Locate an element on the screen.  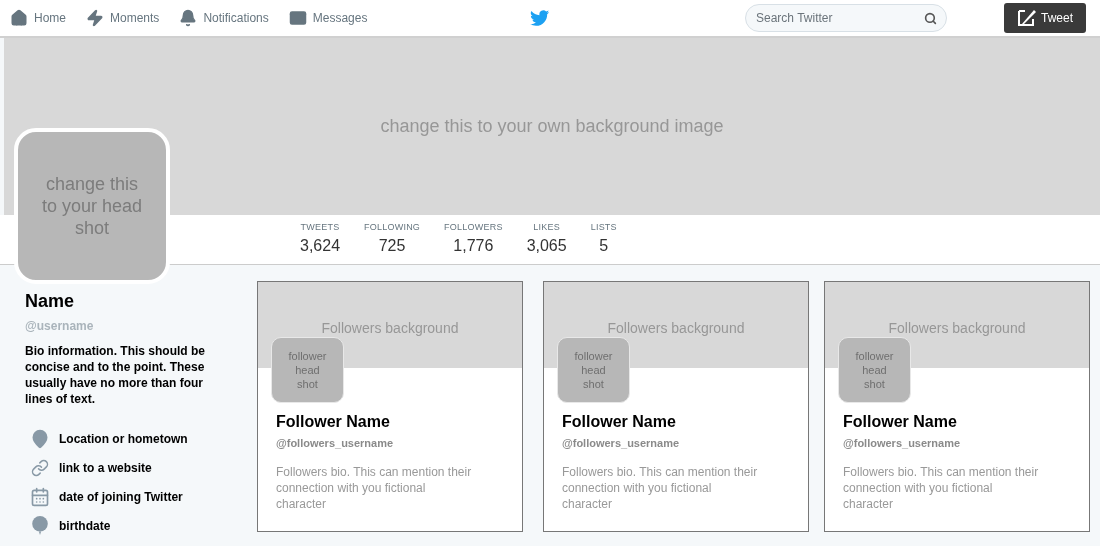
home-icon is located at coordinates (19, 18).